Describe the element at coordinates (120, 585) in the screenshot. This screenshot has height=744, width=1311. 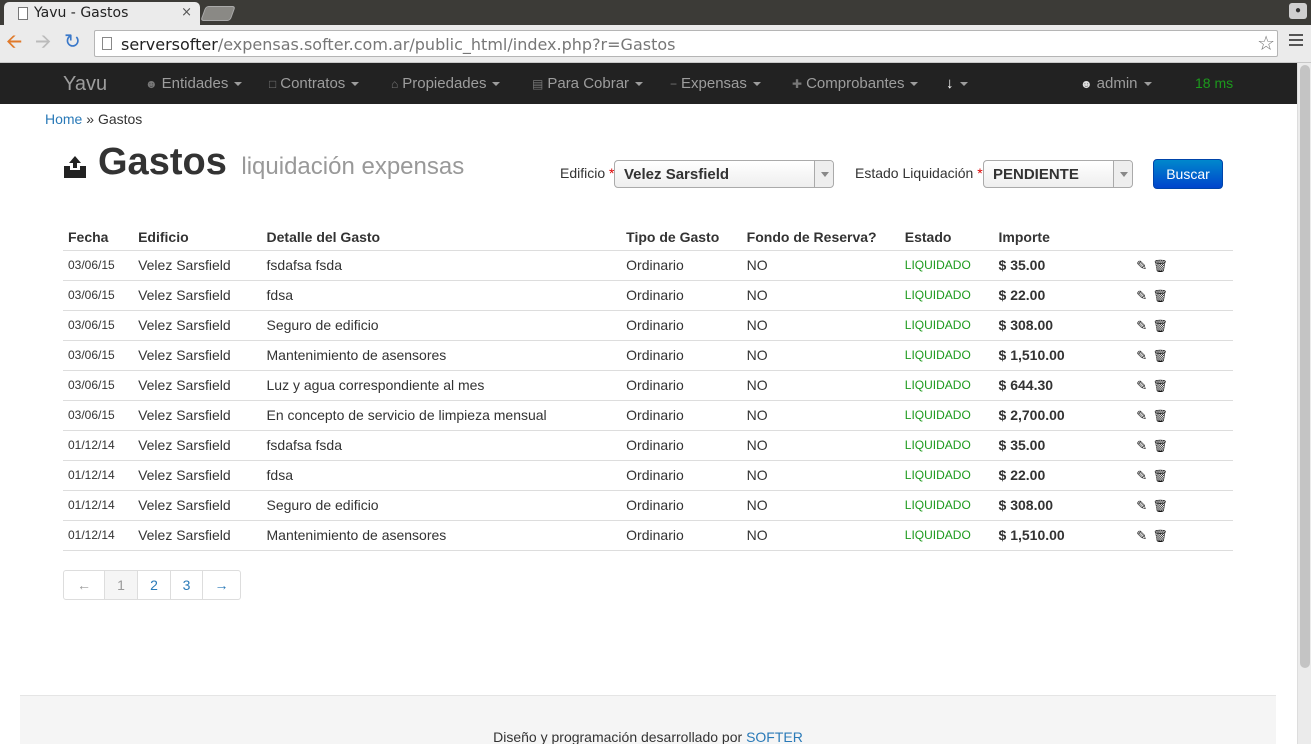
I see `pagination-page-1: 1` at that location.